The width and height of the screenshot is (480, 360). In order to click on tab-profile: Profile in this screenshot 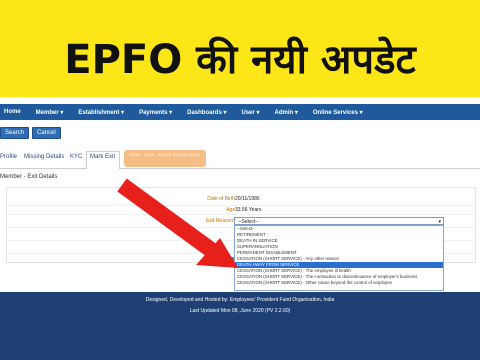, I will do `click(8, 157)`.